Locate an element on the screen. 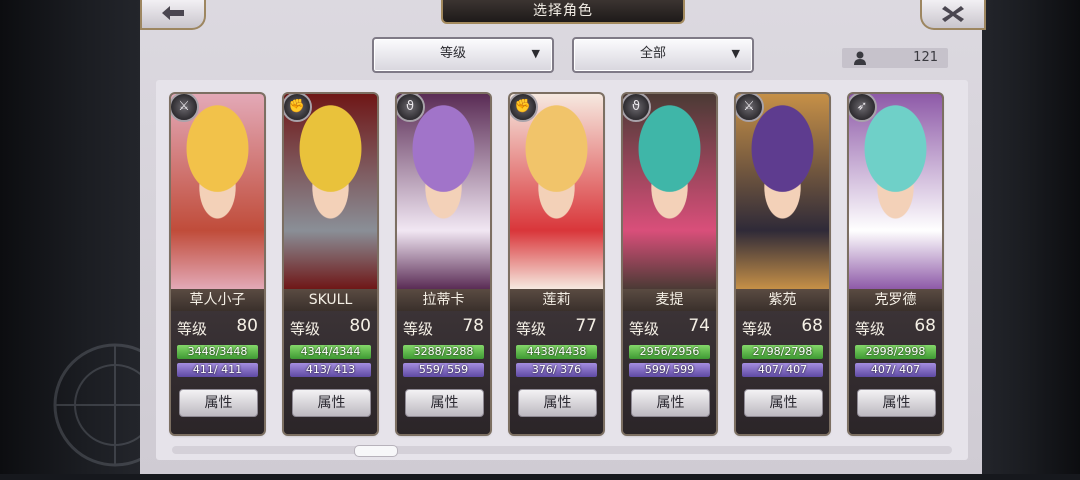  page-title: 选择角色 is located at coordinates (563, 12).